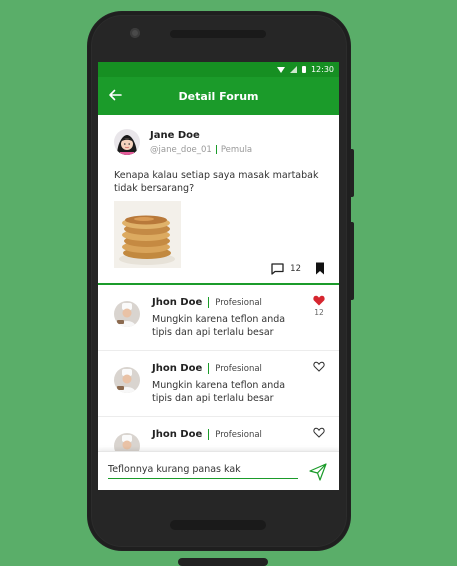 This screenshot has height=566, width=457. Describe the element at coordinates (219, 142) in the screenshot. I see `post-author: Jane Doe @jane_doe_01 Pemula` at that location.